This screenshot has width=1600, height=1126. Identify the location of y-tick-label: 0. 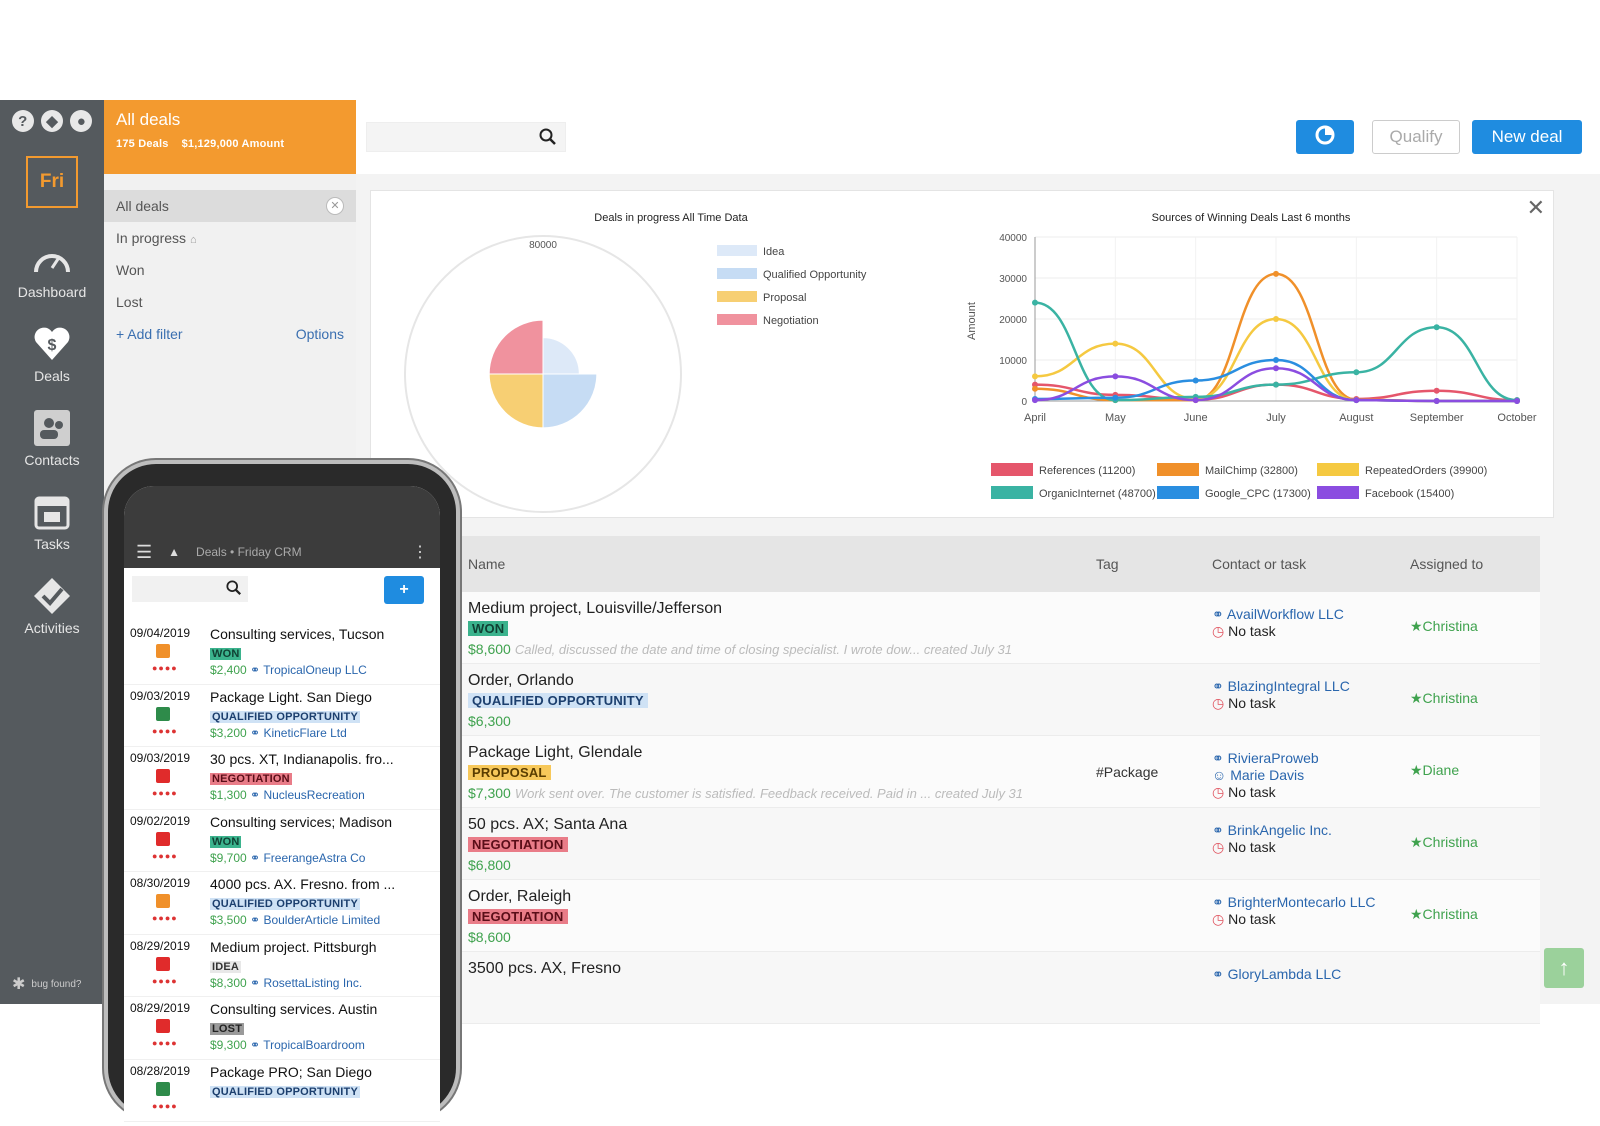
(1024, 402).